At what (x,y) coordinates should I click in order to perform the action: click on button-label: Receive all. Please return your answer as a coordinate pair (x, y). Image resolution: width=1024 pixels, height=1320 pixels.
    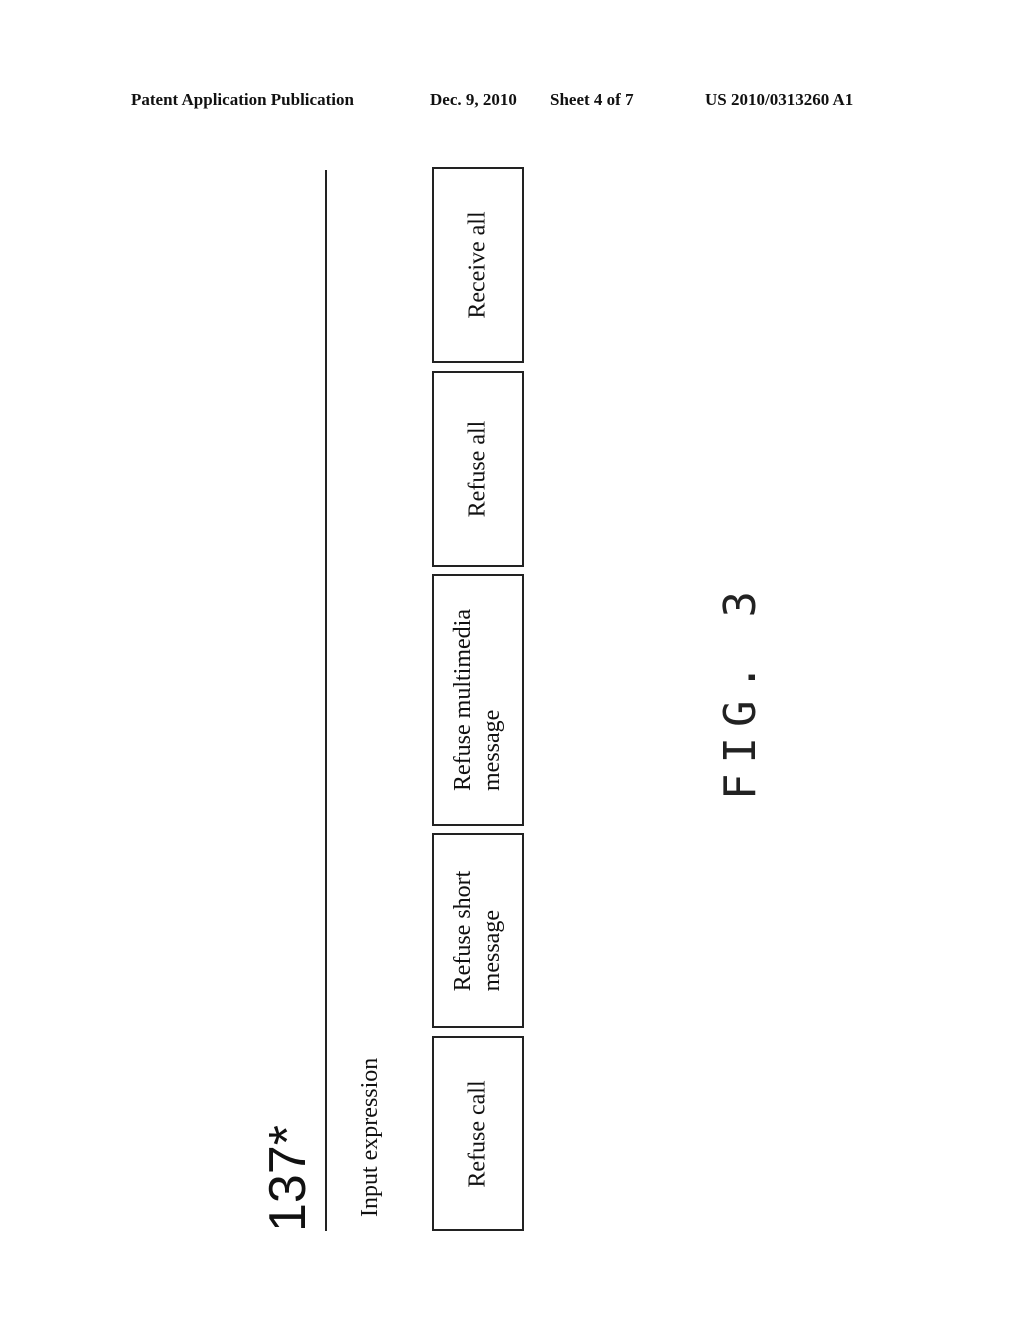
    Looking at the image, I should click on (477, 265).